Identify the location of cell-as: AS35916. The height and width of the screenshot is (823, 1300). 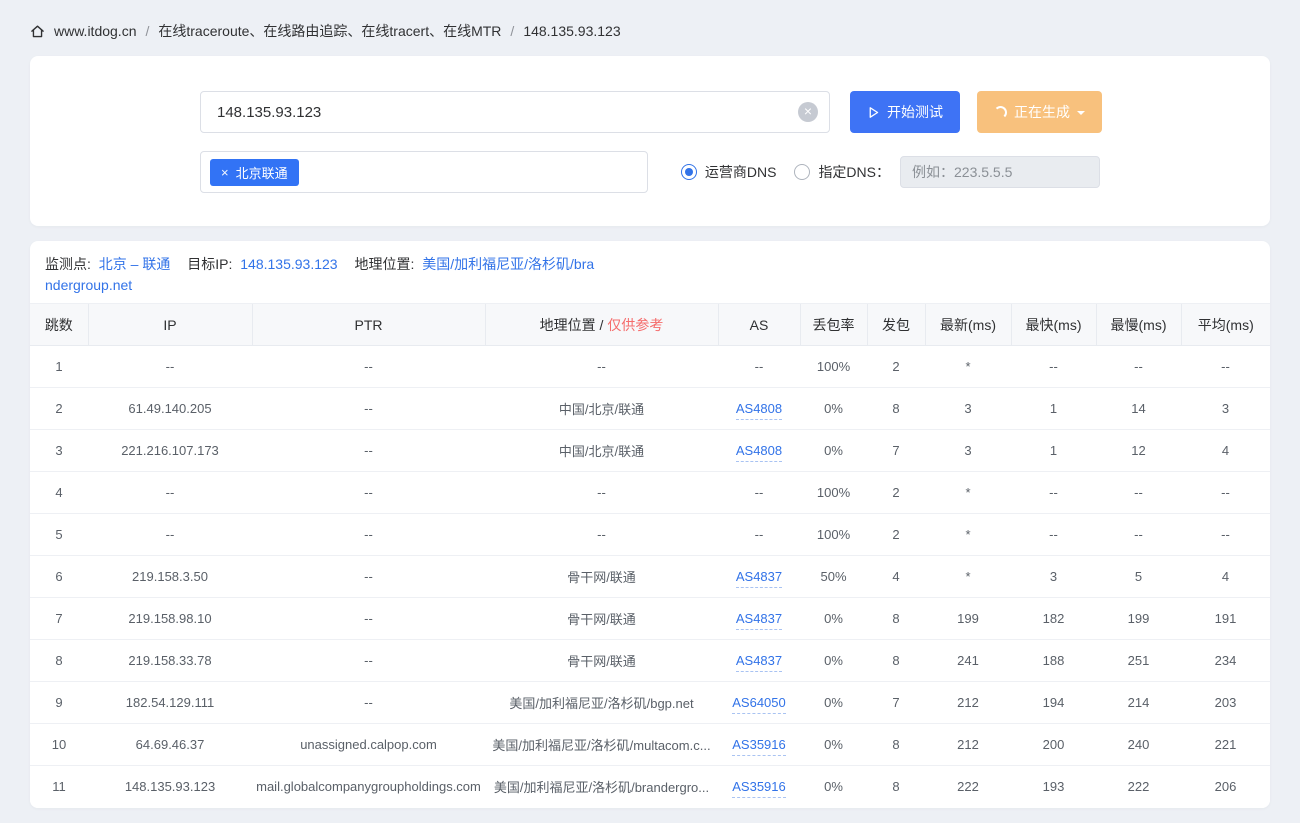
(759, 786).